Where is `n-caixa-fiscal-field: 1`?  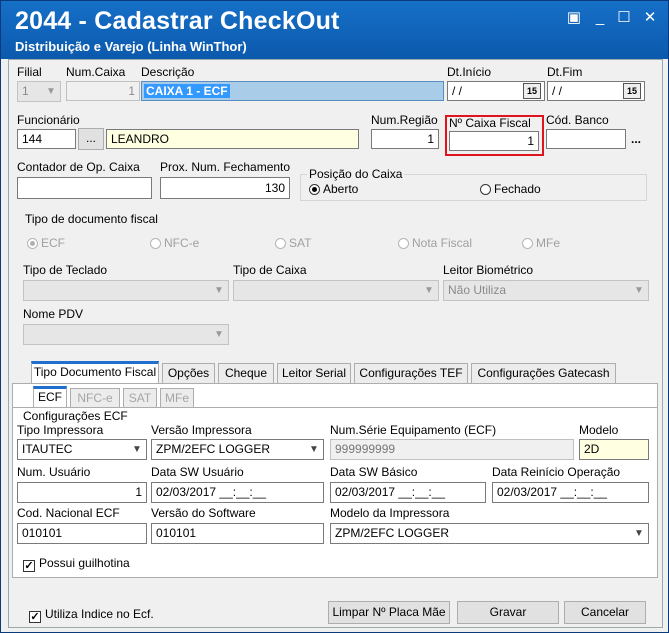
n-caixa-fiscal-field: 1 is located at coordinates (494, 141).